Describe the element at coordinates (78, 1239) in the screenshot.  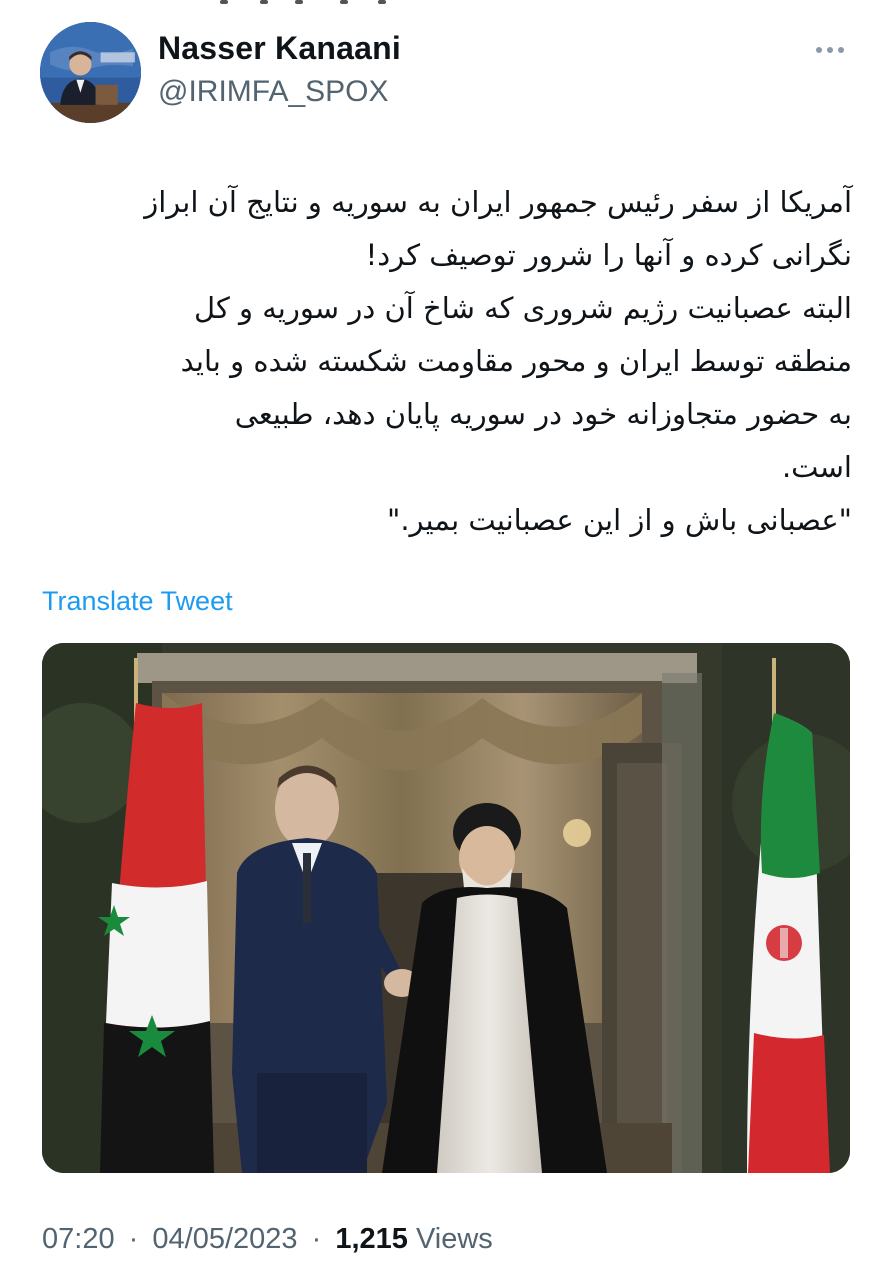
I see `tweet-time: 07:20` at that location.